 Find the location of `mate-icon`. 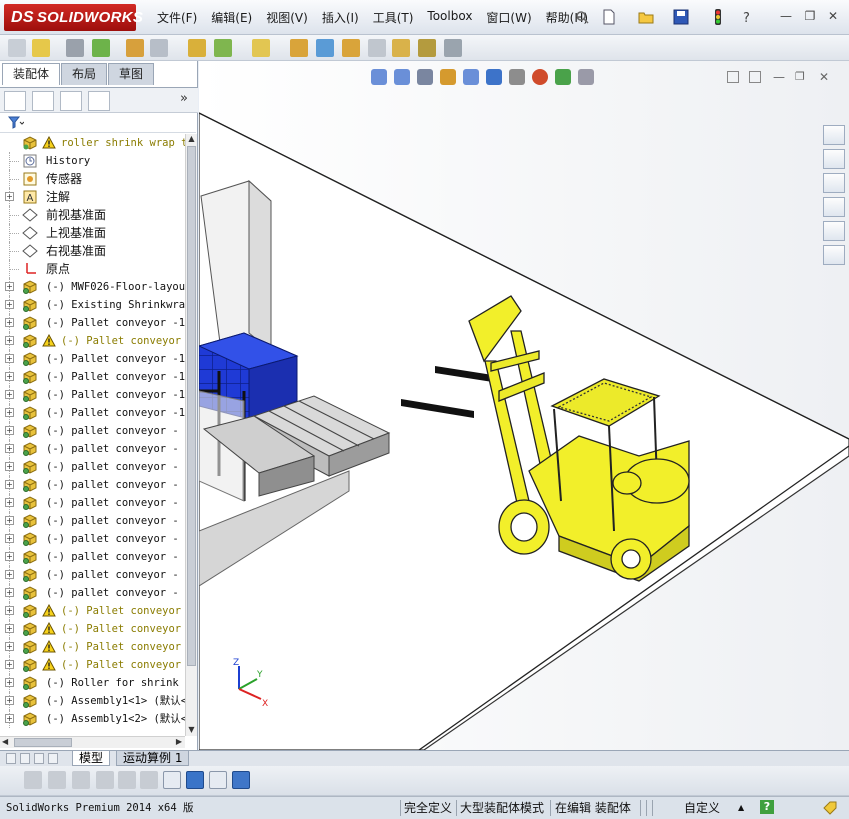

mate-icon is located at coordinates (75, 48).